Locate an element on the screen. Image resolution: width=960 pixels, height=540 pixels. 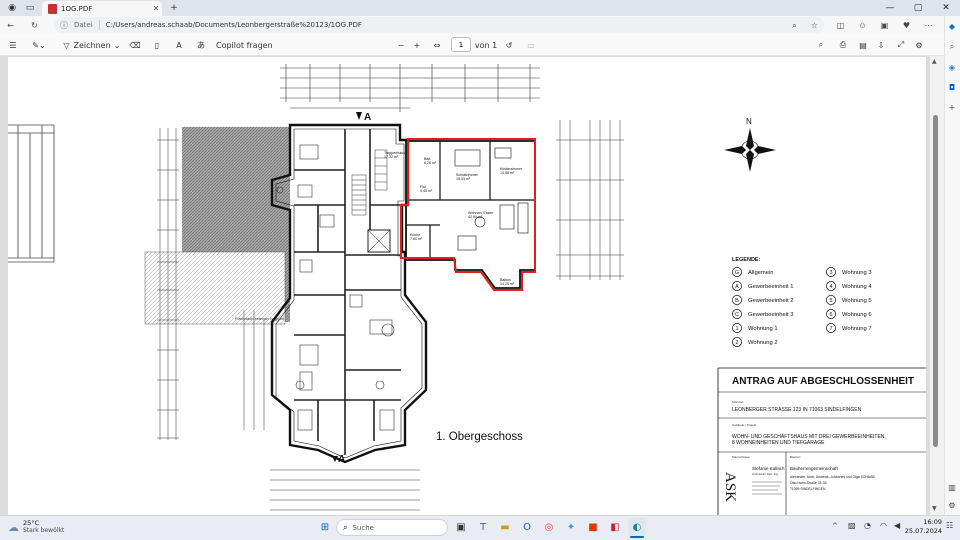
notifications-icon: ☷ is located at coordinates (949, 525).